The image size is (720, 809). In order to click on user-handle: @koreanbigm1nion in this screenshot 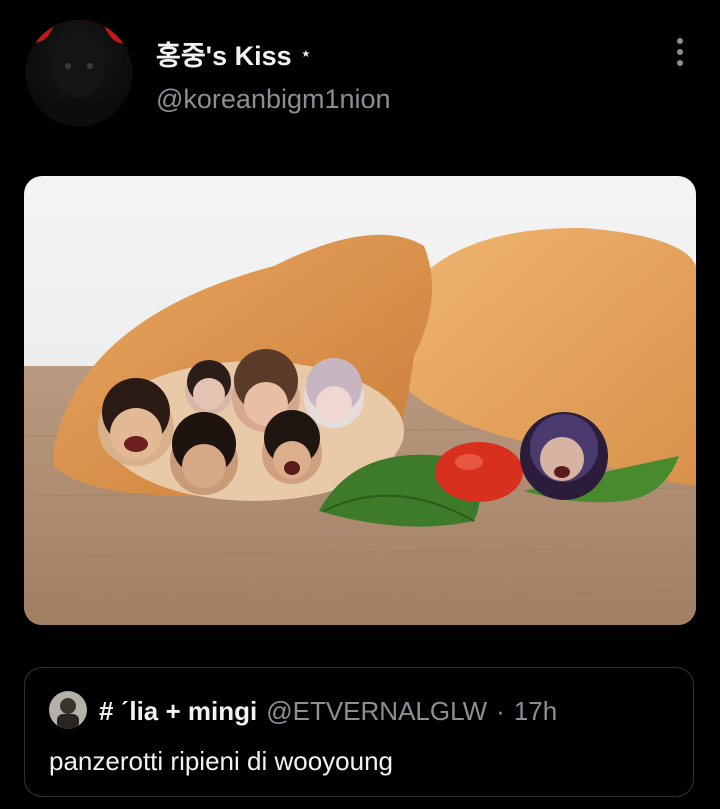, I will do `click(273, 99)`.